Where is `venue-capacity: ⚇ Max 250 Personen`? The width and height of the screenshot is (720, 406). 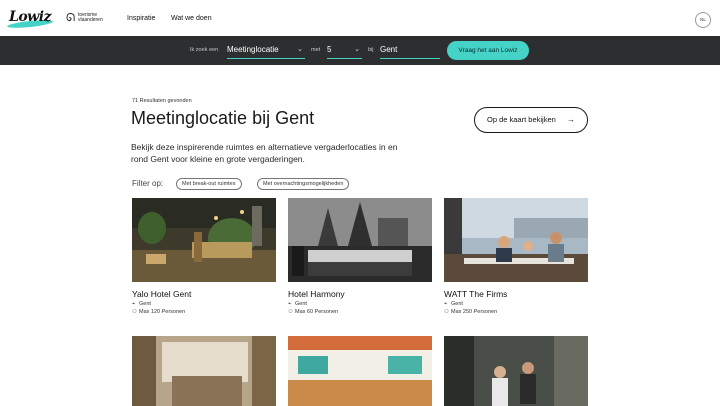 venue-capacity: ⚇ Max 250 Personen is located at coordinates (470, 312).